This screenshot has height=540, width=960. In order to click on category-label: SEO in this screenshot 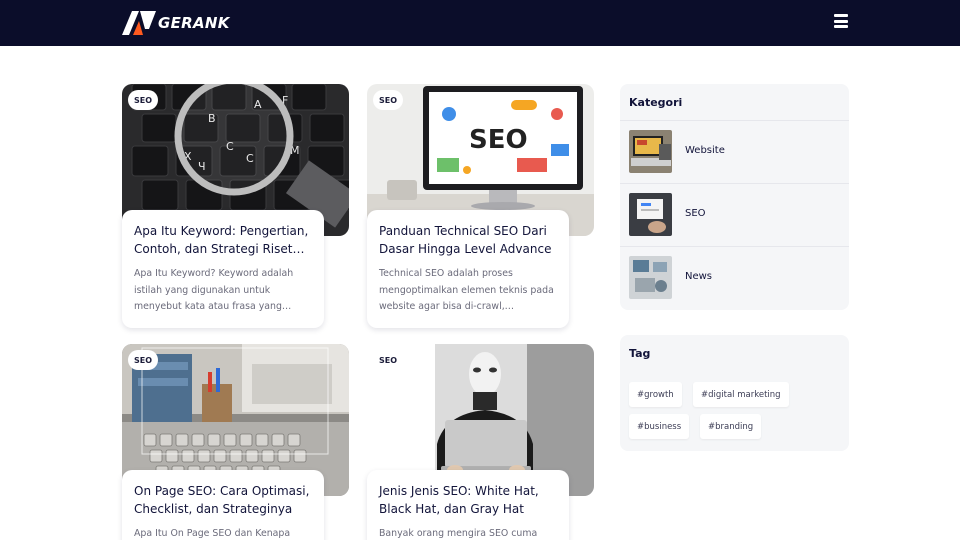, I will do `click(695, 213)`.